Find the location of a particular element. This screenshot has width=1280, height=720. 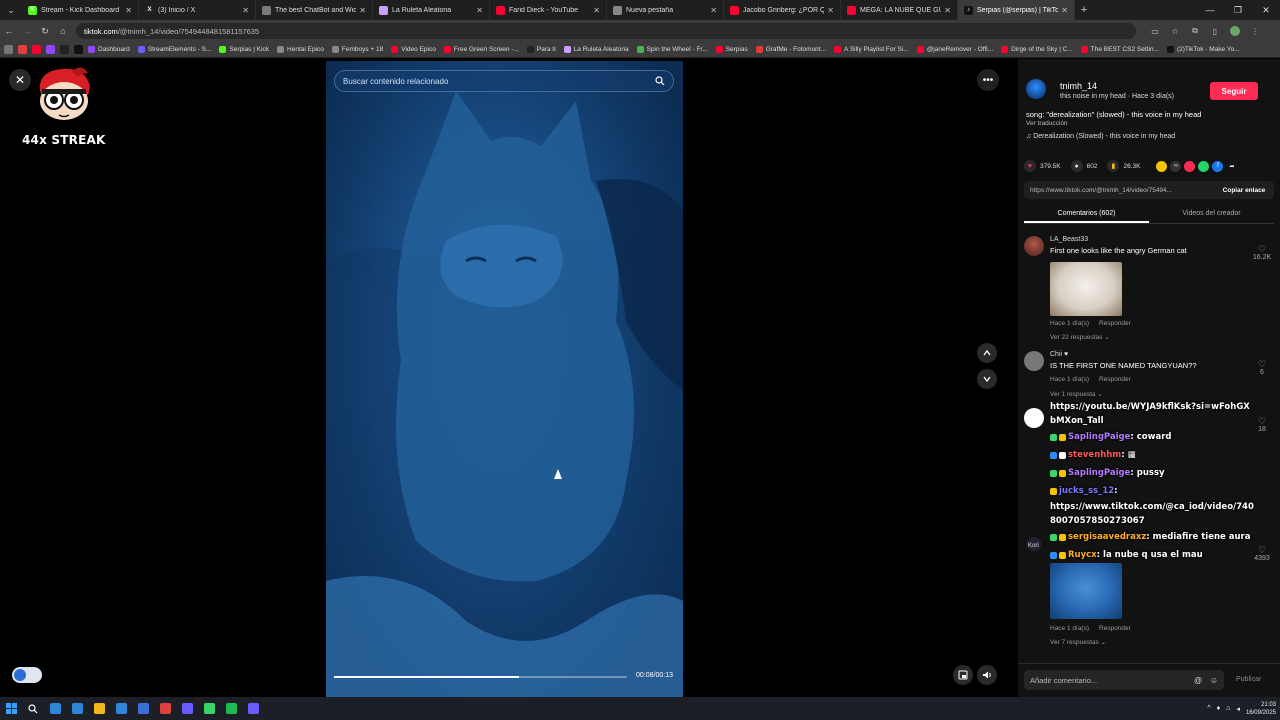

tiktok-icon is located at coordinates (78, 49).